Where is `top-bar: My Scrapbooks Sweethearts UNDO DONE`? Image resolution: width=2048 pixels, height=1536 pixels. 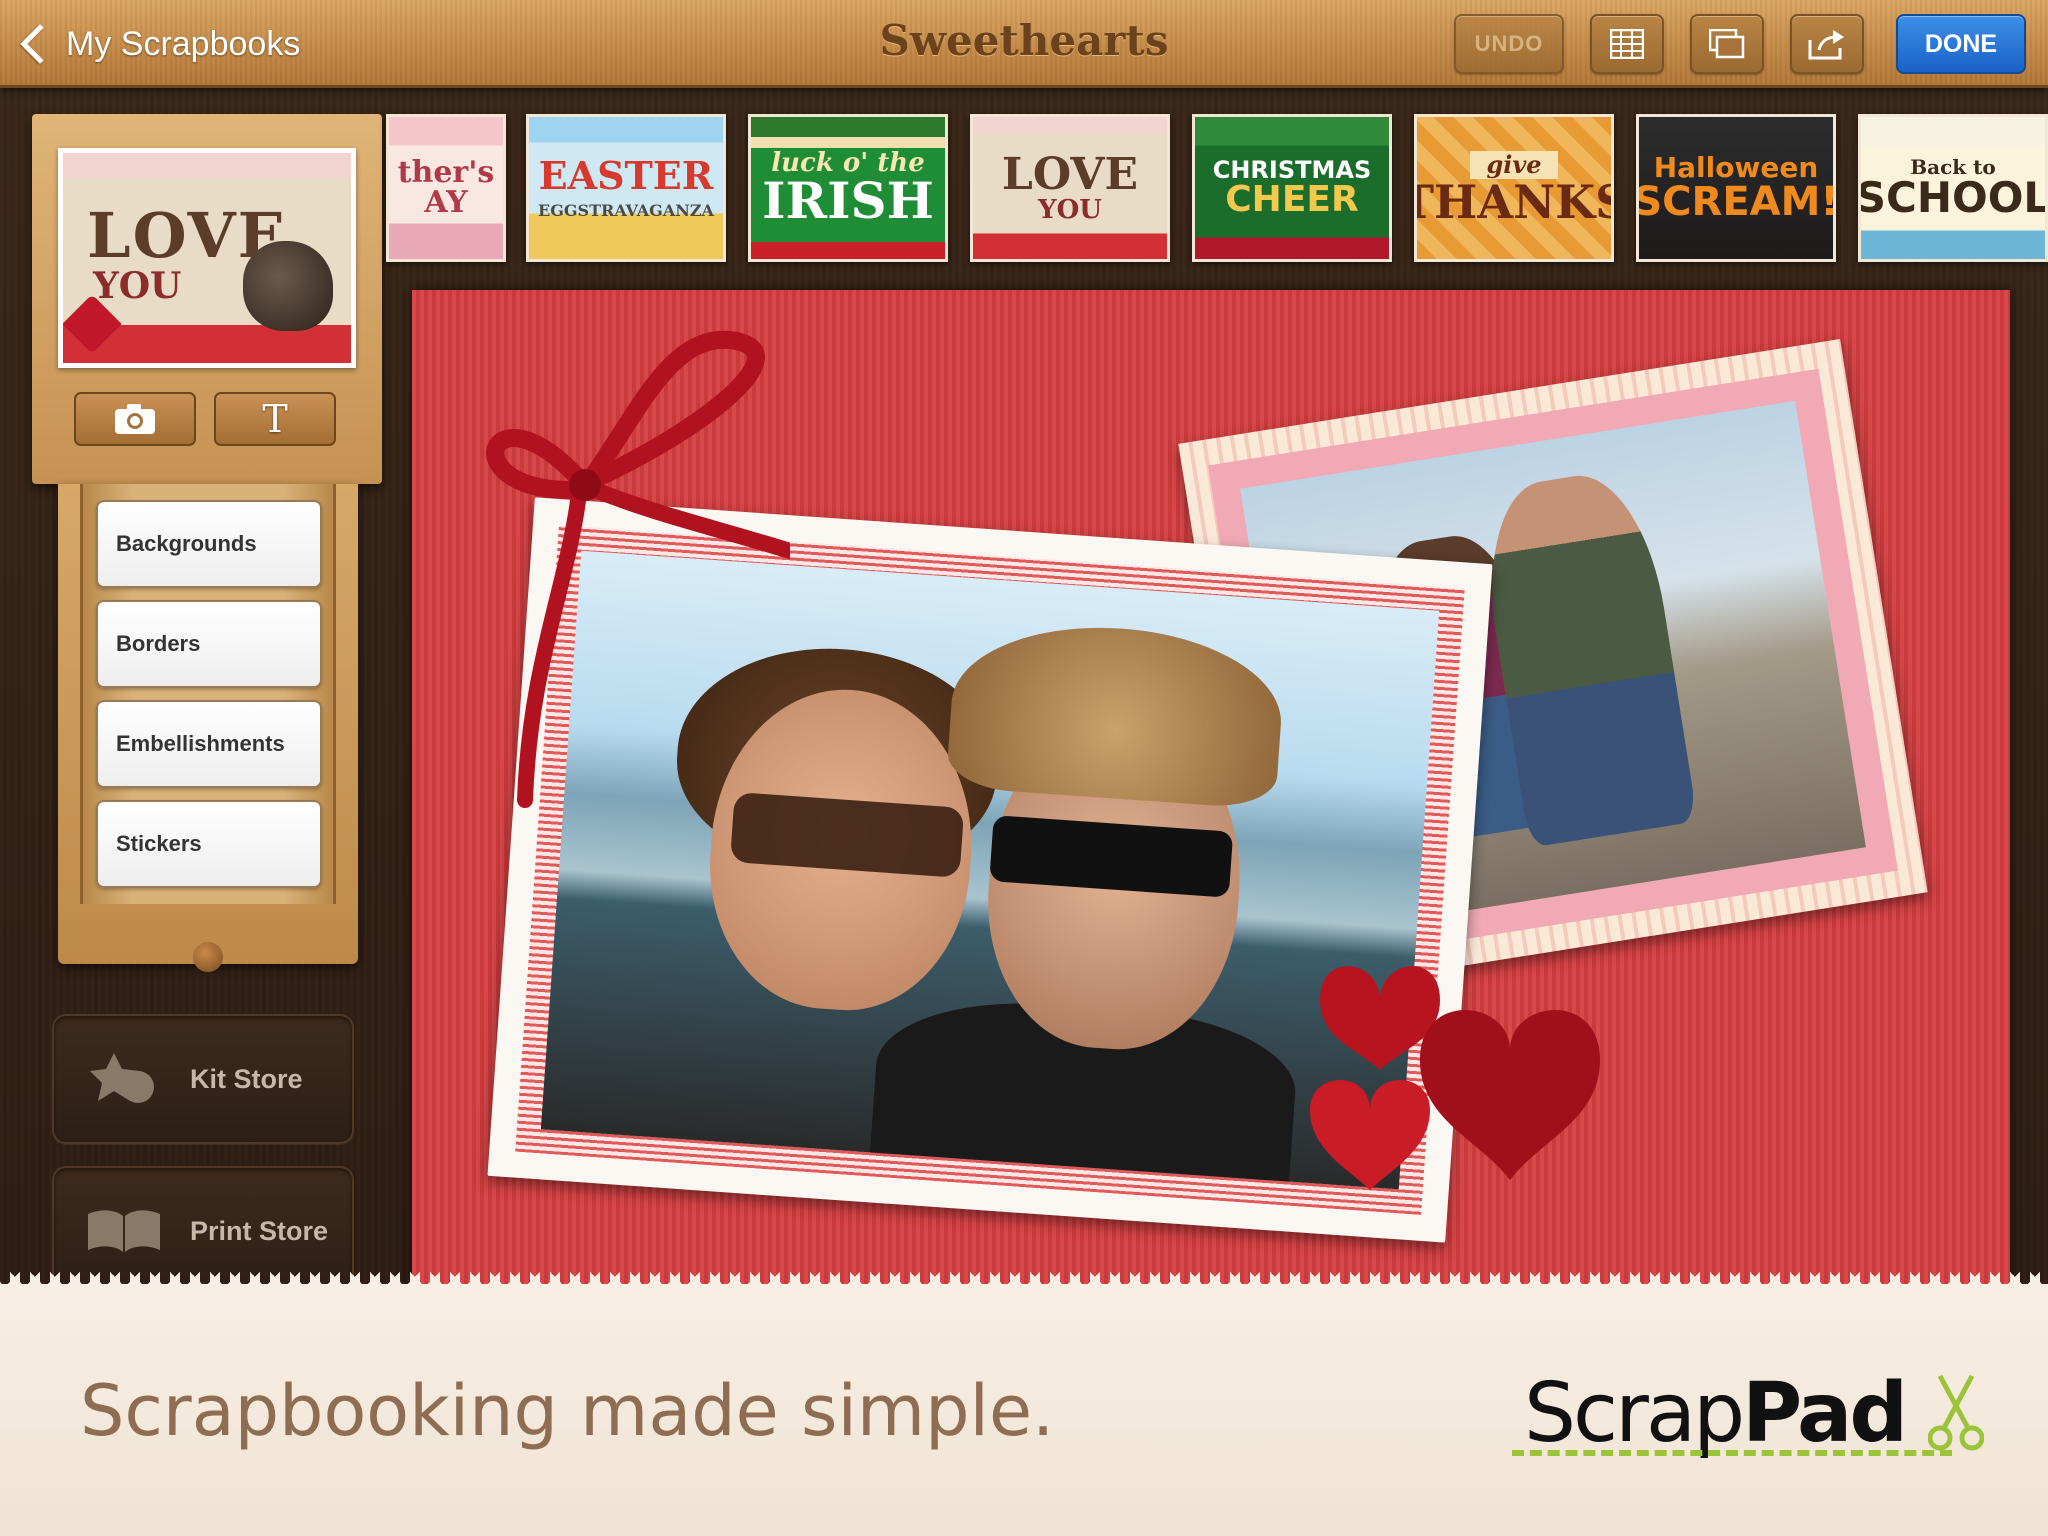 top-bar: My Scrapbooks Sweethearts UNDO DONE is located at coordinates (1024, 44).